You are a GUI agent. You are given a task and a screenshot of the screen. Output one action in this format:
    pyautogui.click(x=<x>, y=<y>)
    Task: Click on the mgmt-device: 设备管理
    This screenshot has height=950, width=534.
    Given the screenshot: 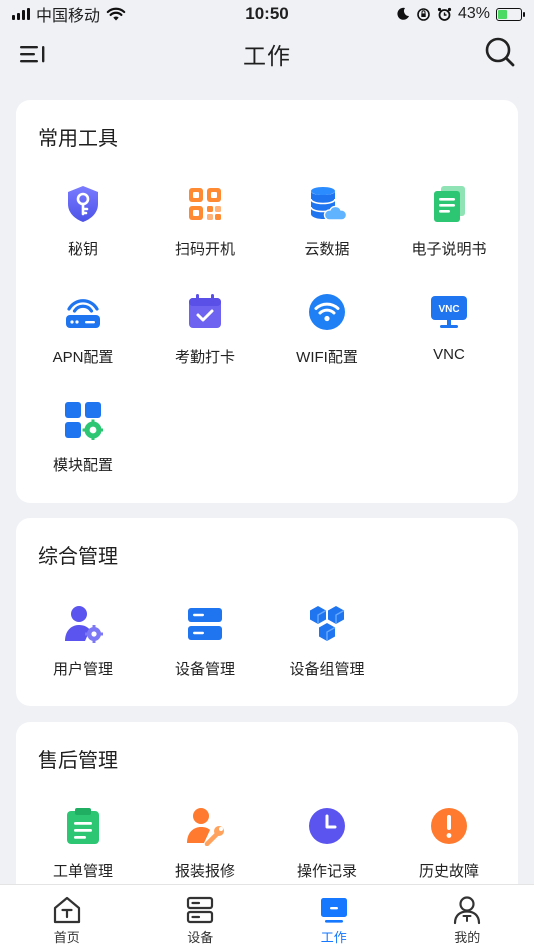 What is the action you would take?
    pyautogui.click(x=205, y=650)
    